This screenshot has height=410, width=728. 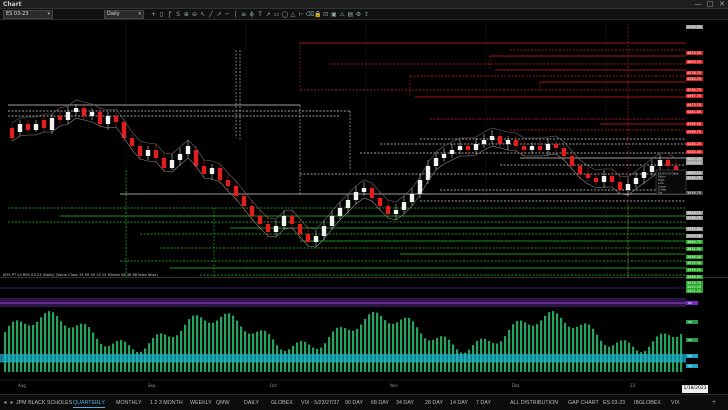 I want to click on ruler-icon: ⊢, so click(x=301, y=14).